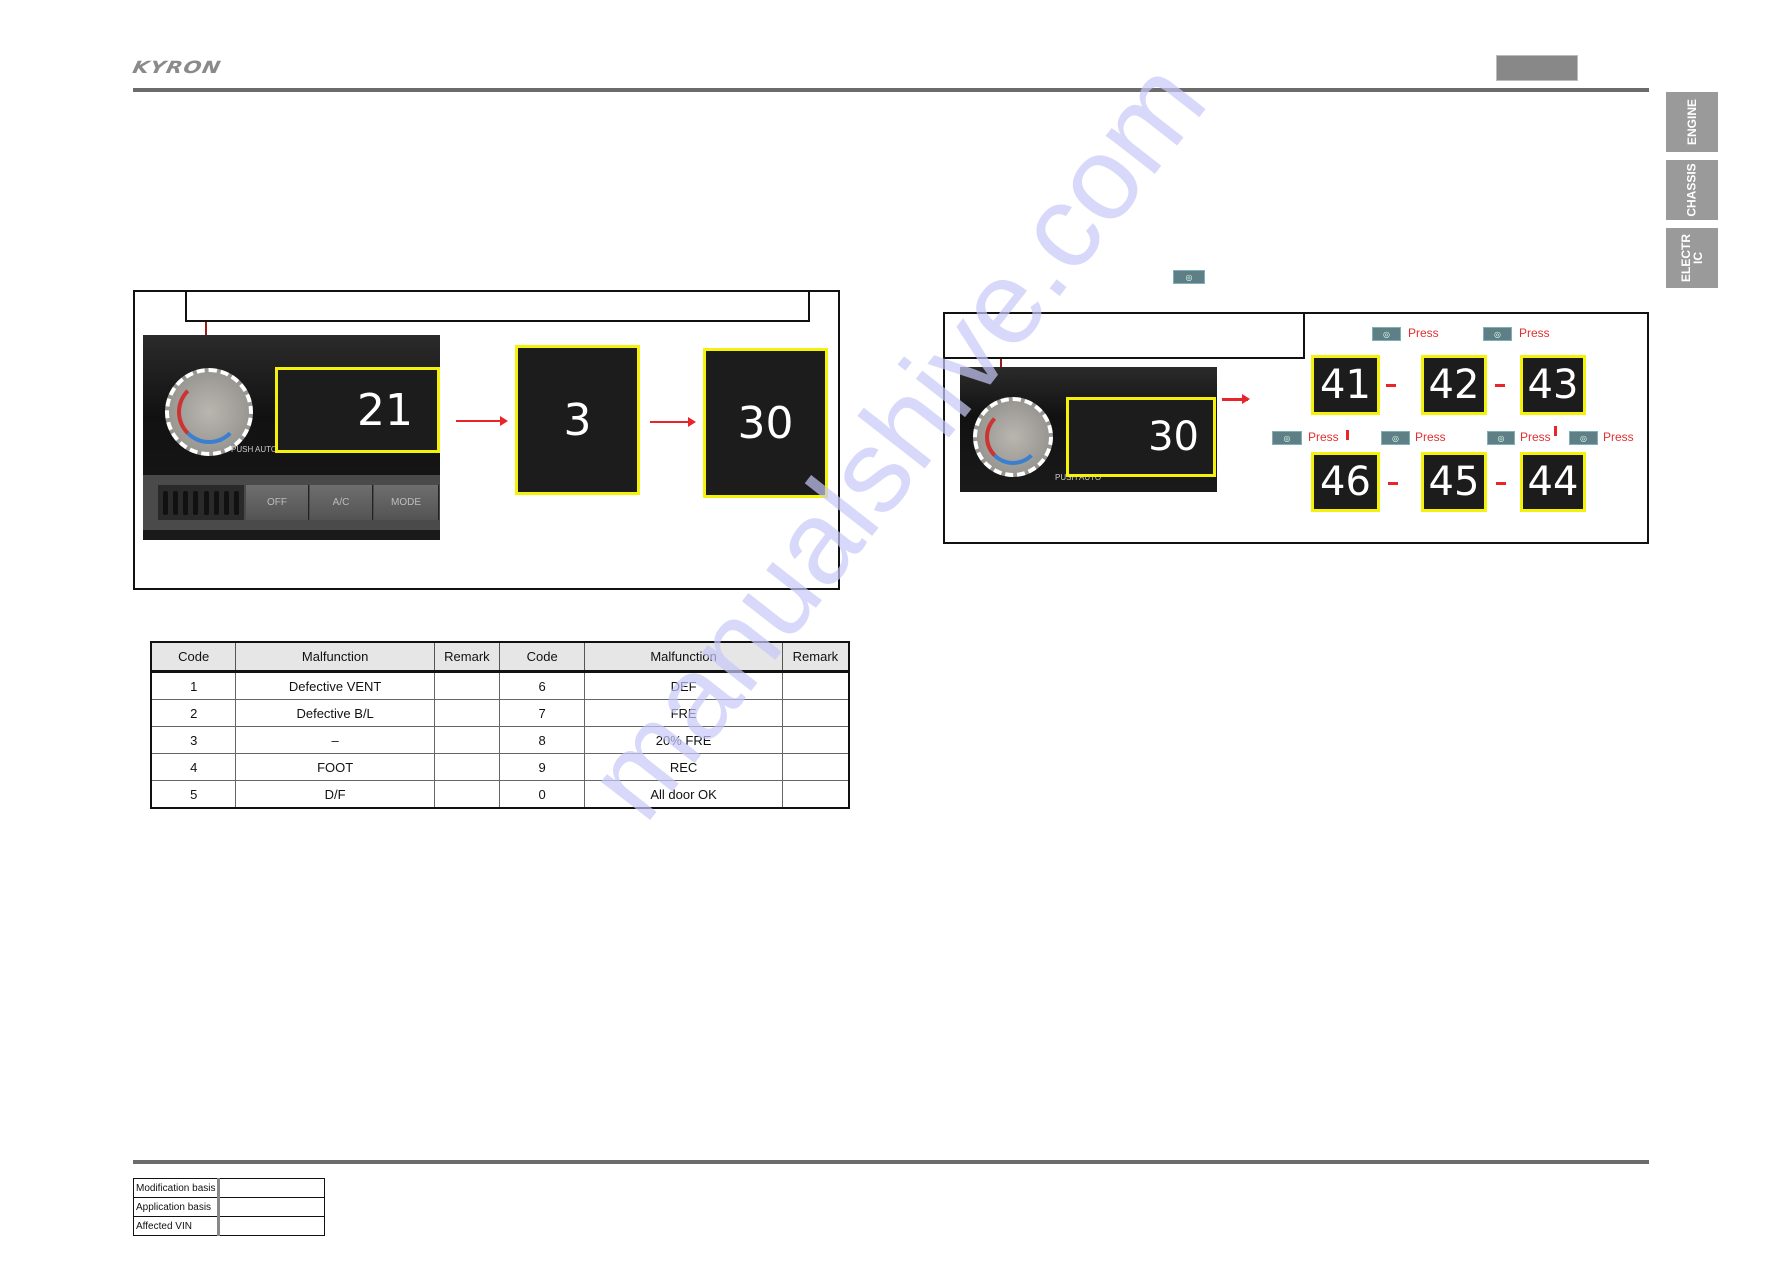 The height and width of the screenshot is (1263, 1787). Describe the element at coordinates (1454, 385) in the screenshot. I see `code-box-42: 42` at that location.